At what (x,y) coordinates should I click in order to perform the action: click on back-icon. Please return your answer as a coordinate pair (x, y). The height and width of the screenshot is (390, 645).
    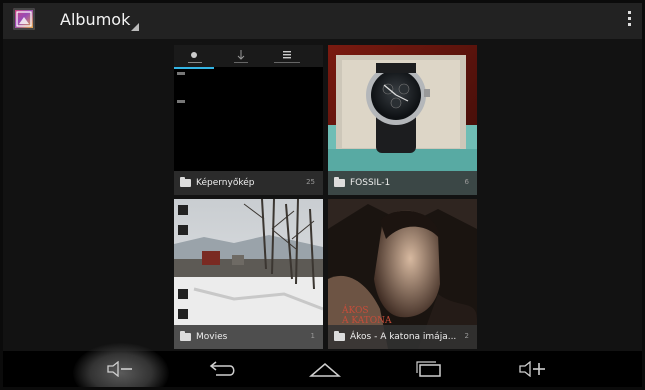
    Looking at the image, I should click on (222, 368).